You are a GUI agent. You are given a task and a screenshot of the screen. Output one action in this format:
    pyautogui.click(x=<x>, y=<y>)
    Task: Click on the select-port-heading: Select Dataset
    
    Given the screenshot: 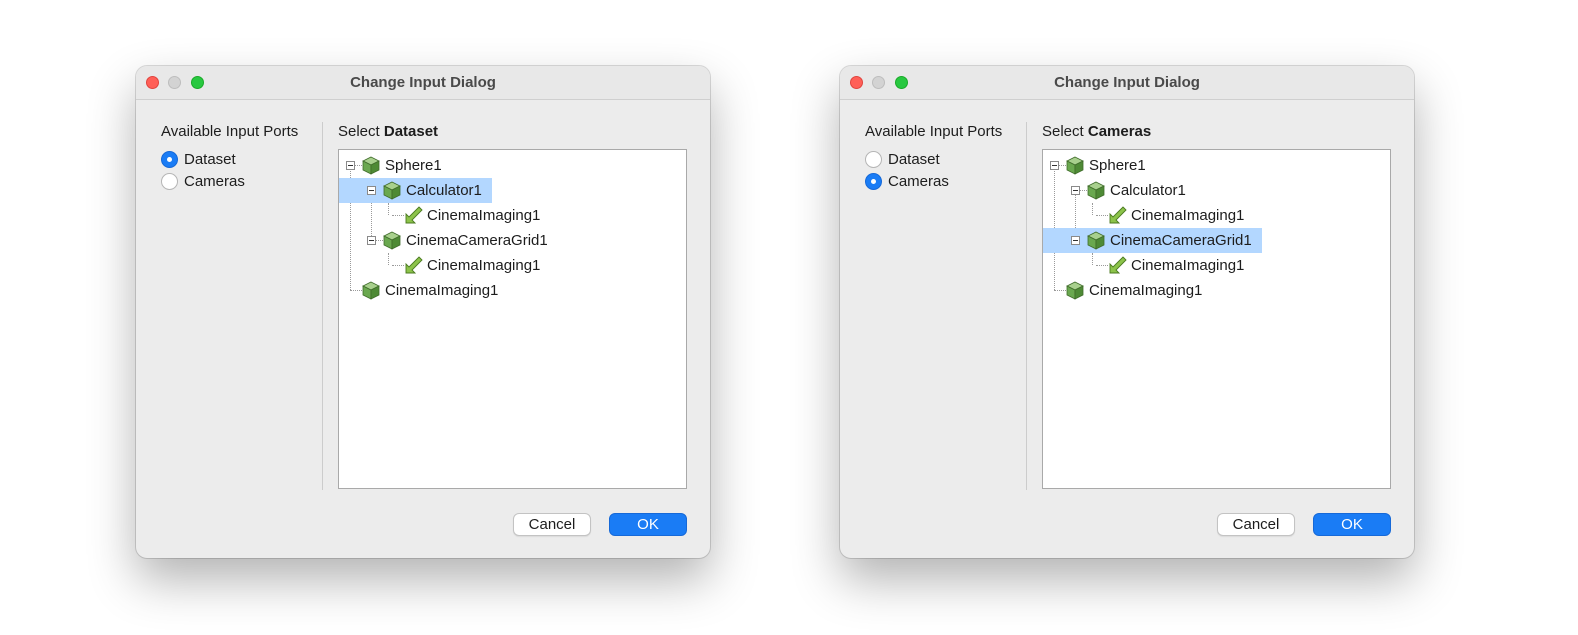 What is the action you would take?
    pyautogui.click(x=388, y=131)
    